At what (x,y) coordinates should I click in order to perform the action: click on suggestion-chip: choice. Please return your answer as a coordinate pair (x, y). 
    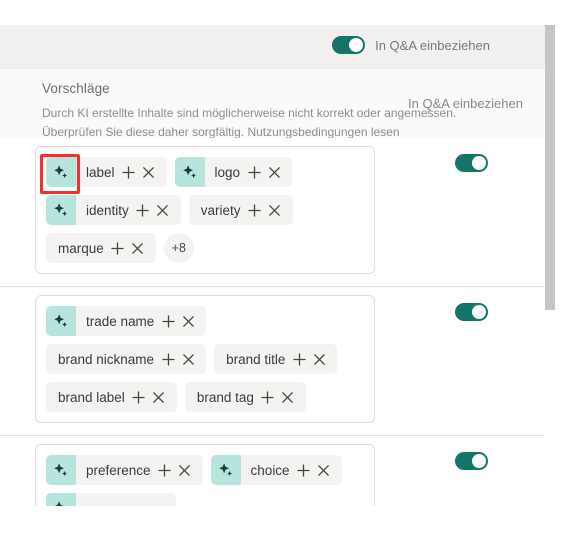
    Looking at the image, I should click on (276, 470).